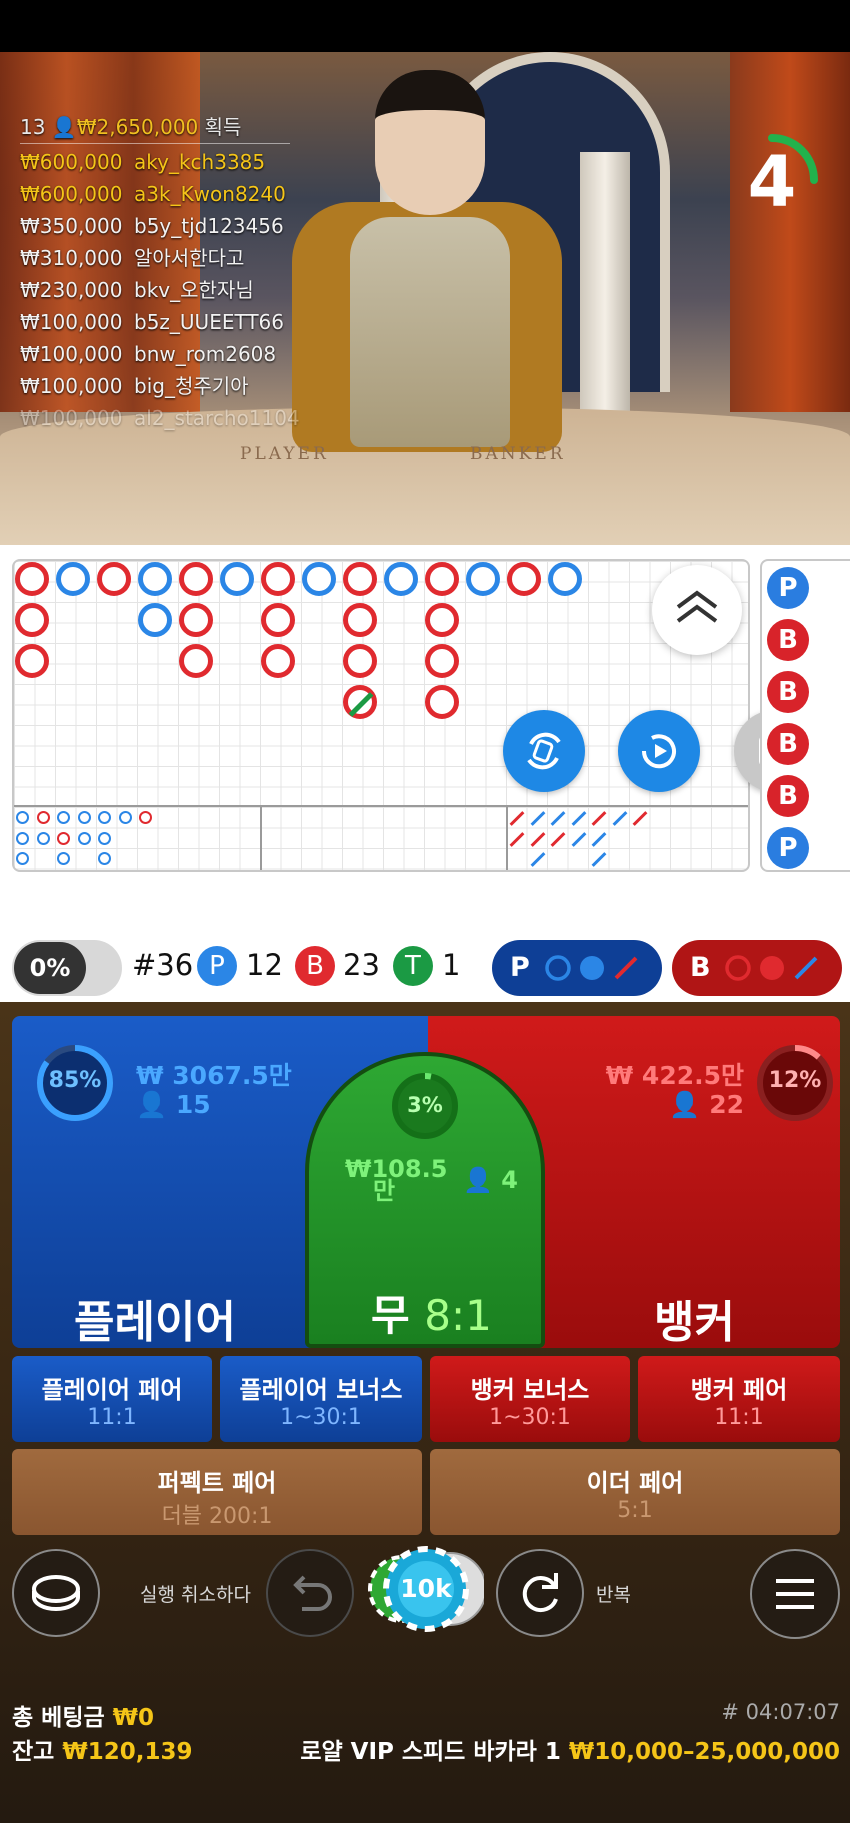 Image resolution: width=850 pixels, height=1823 pixels. What do you see at coordinates (413, 966) in the screenshot?
I see `tie-badge: T` at bounding box center [413, 966].